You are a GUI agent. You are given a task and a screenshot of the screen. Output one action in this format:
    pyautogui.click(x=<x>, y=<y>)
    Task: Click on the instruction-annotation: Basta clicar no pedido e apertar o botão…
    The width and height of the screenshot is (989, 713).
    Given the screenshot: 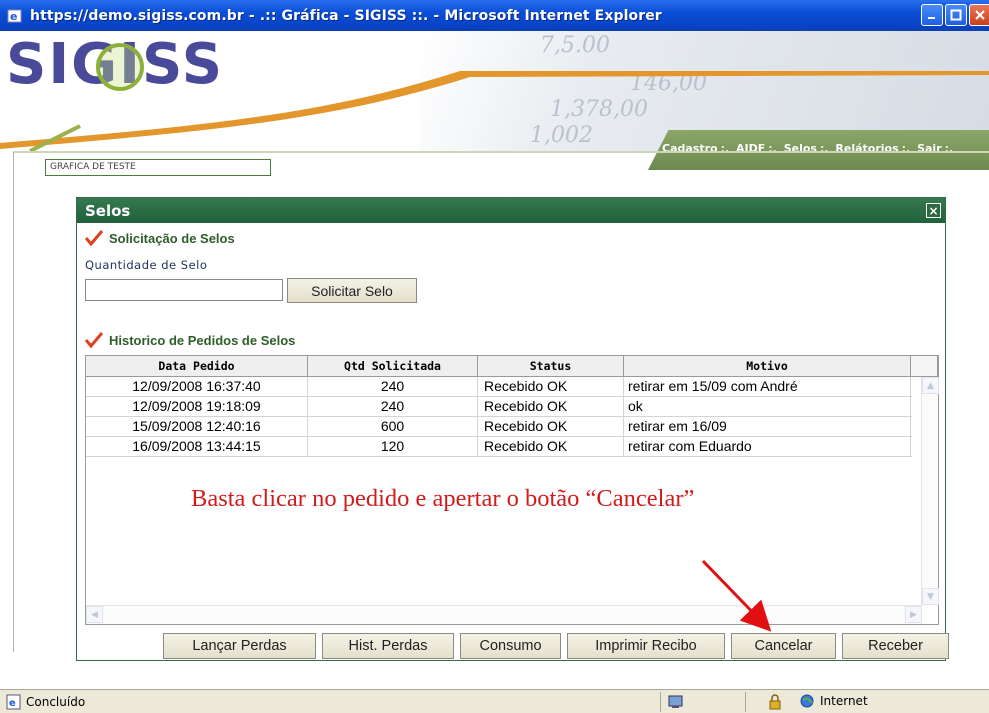 What is the action you would take?
    pyautogui.click(x=443, y=498)
    